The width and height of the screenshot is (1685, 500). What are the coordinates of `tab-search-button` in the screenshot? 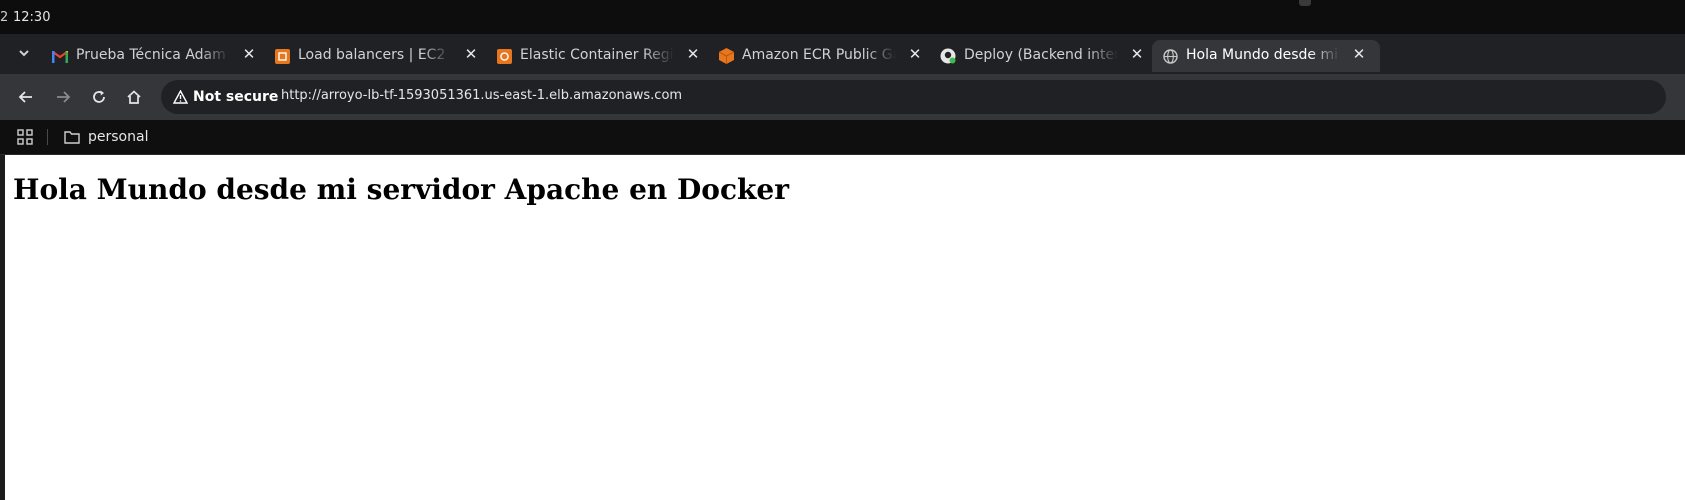 It's located at (24, 55).